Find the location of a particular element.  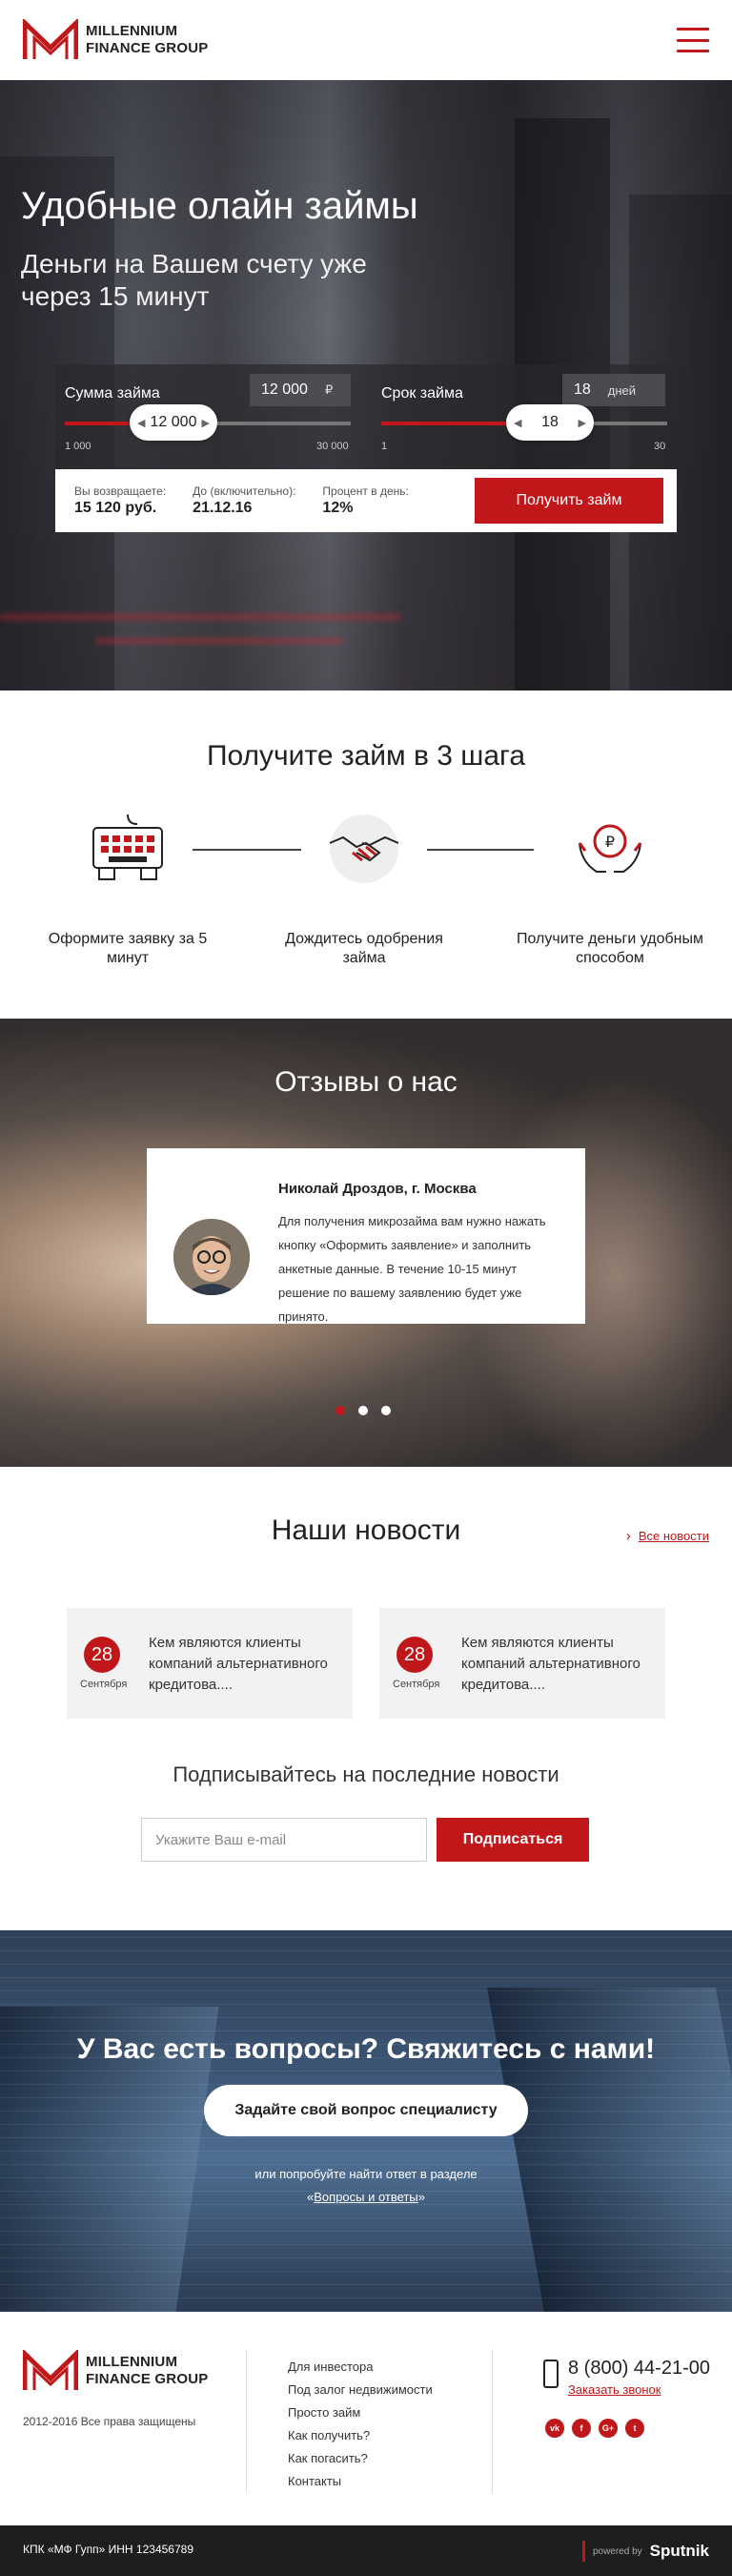

sputnik-logo: Sputnik is located at coordinates (679, 2551).